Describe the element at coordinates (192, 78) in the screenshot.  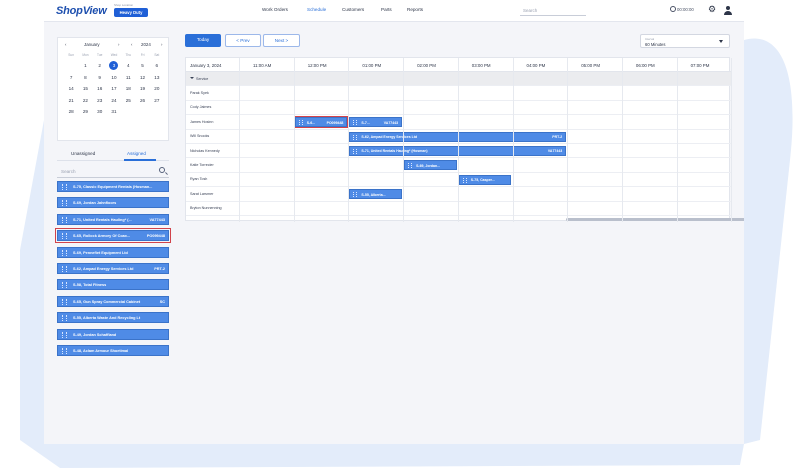
I see `chevron-down-icon` at that location.